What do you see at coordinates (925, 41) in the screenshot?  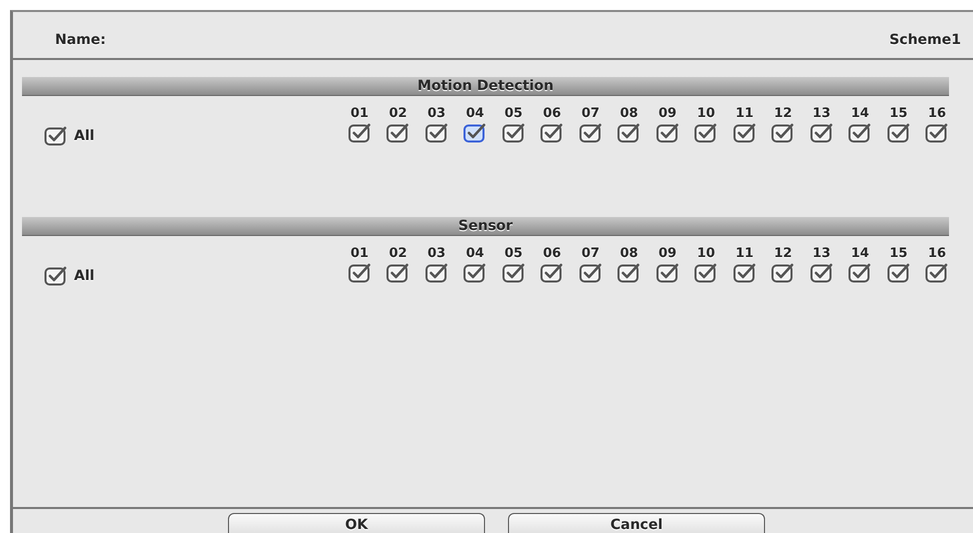 I see `scheme-name: Scheme1` at bounding box center [925, 41].